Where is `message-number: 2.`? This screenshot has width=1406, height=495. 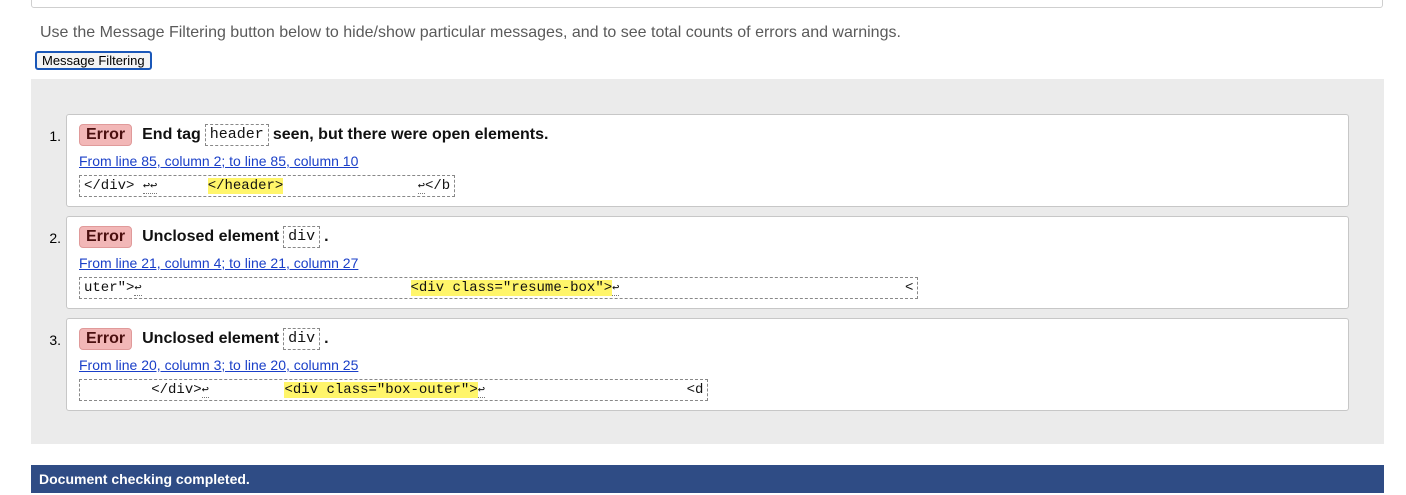
message-number: 2. is located at coordinates (55, 238).